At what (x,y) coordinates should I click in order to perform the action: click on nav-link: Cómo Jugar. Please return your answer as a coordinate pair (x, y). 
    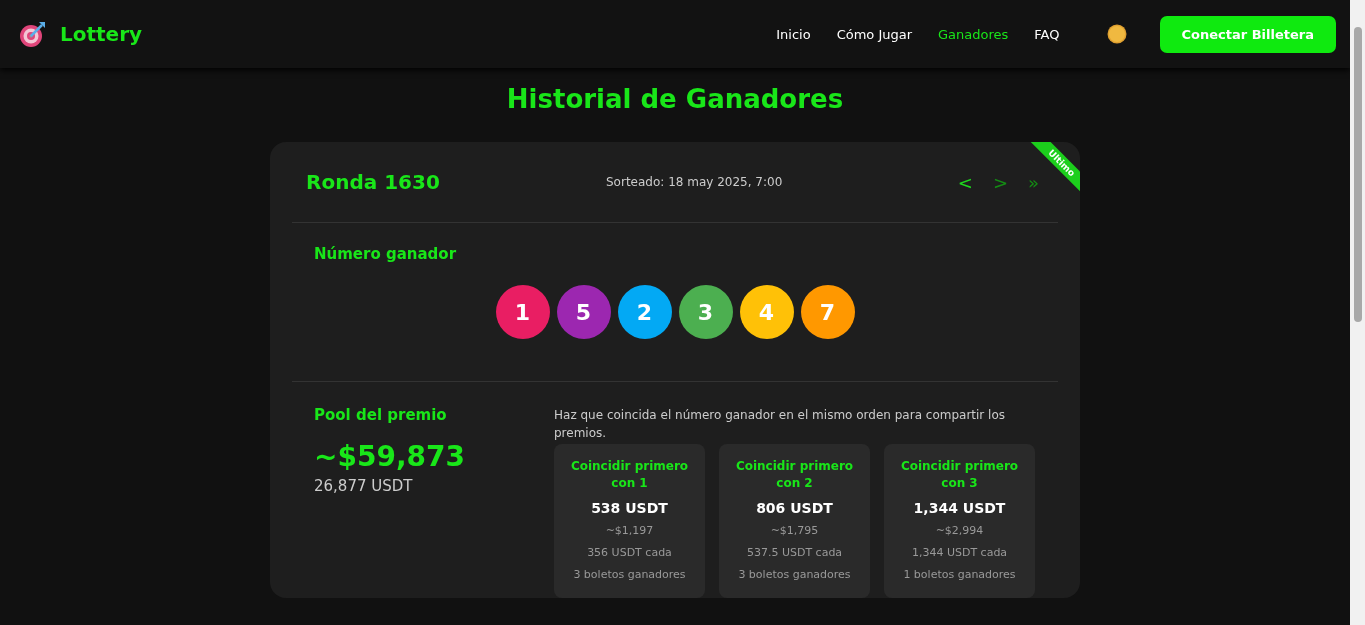
    Looking at the image, I should click on (874, 34).